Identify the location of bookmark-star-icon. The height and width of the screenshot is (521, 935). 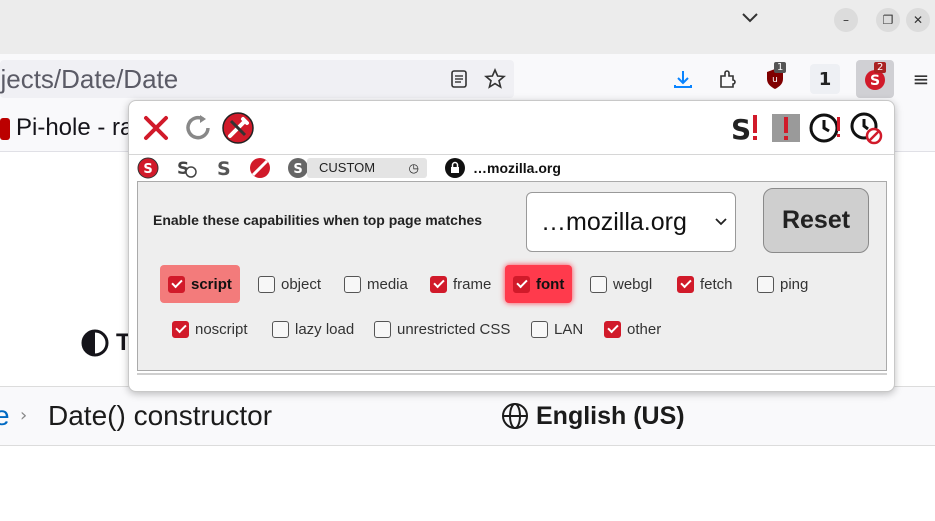
(495, 79).